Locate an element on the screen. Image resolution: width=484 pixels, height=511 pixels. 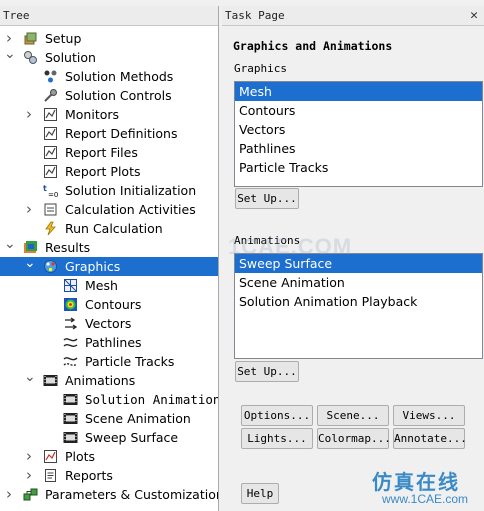
parameters-icon is located at coordinates (30, 494).